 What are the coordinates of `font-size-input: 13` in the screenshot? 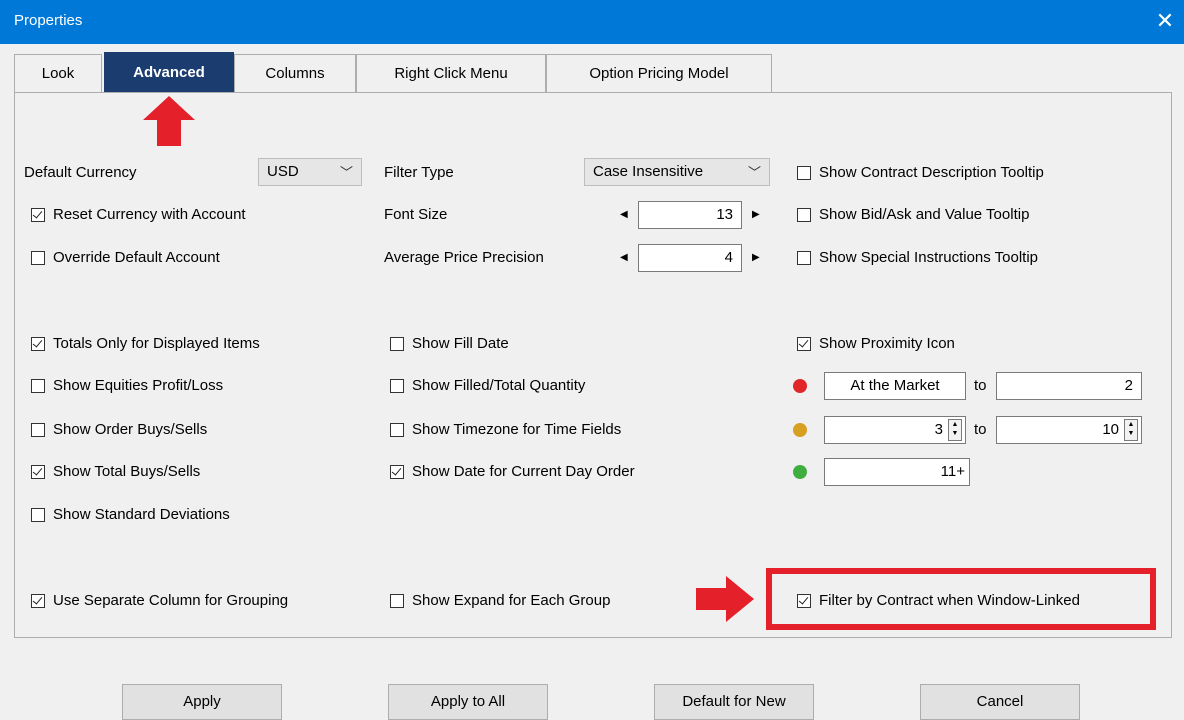 It's located at (690, 215).